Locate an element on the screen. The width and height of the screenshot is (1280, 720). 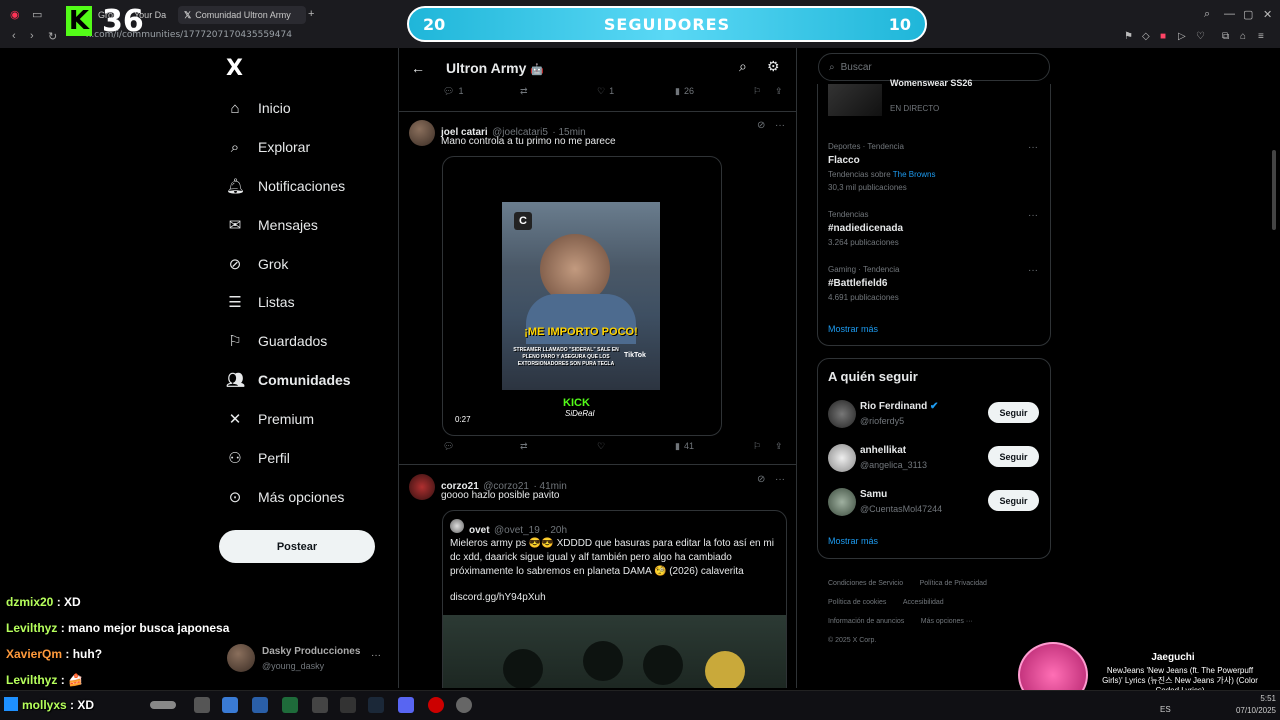
user-name: anhellikat is located at coordinates (883, 450).